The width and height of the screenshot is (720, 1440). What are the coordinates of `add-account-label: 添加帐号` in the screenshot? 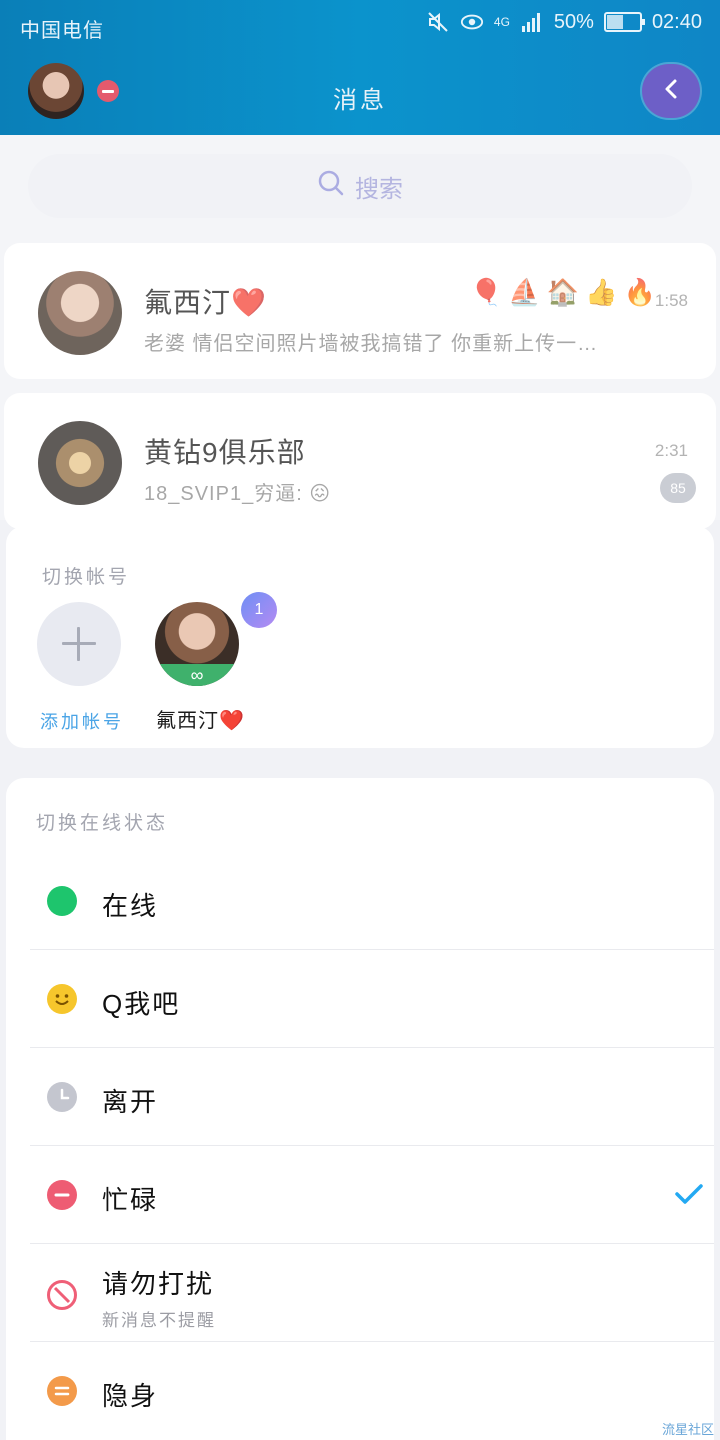 It's located at (82, 721).